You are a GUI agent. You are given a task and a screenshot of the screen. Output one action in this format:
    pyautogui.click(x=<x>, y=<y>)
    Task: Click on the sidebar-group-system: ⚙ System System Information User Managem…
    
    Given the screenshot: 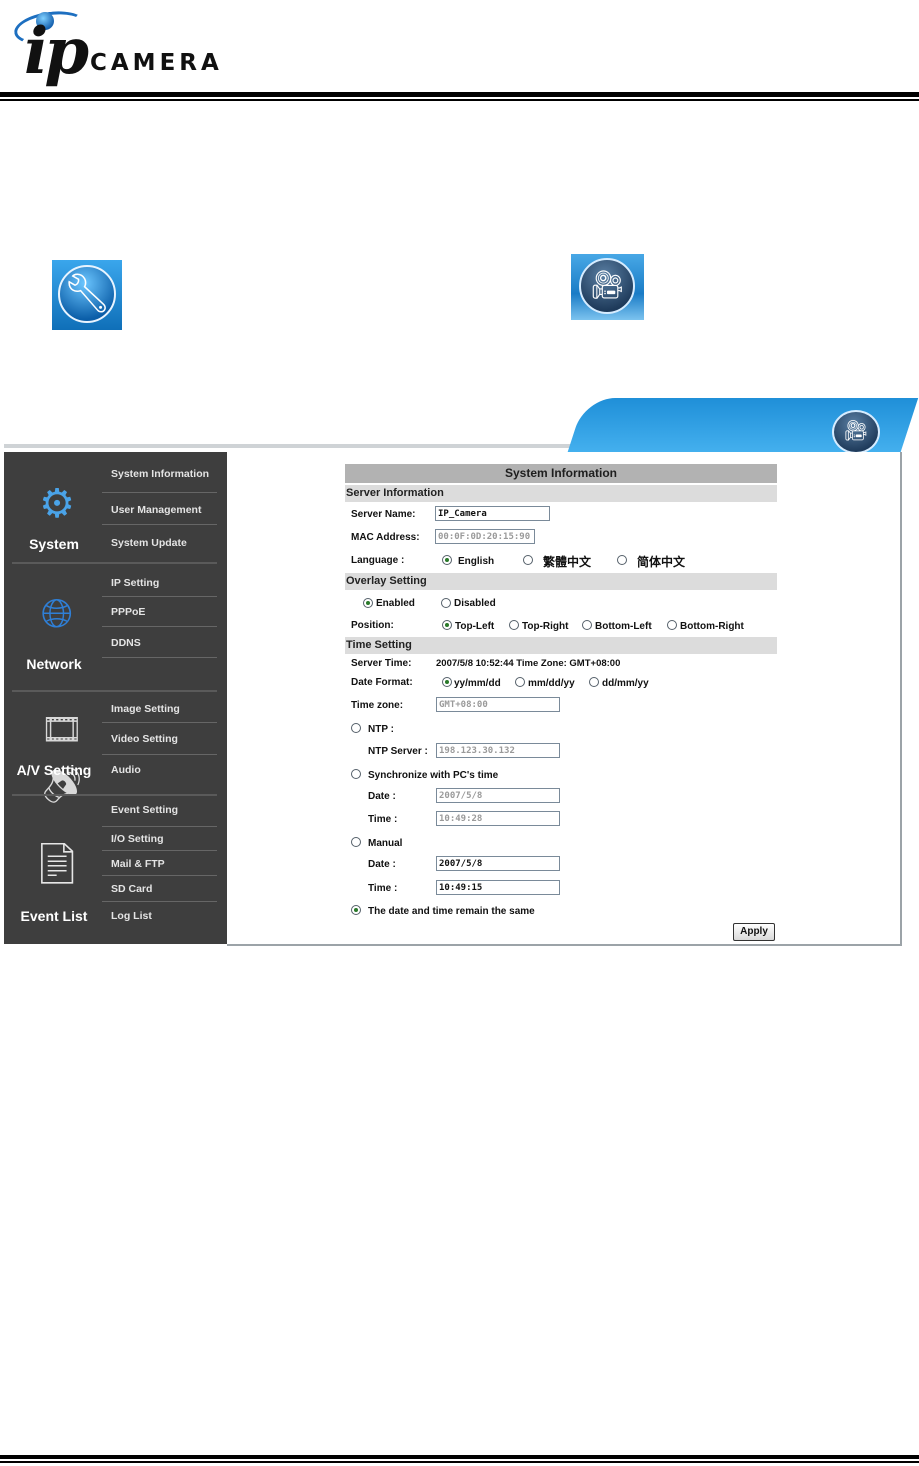 What is the action you would take?
    pyautogui.click(x=115, y=508)
    